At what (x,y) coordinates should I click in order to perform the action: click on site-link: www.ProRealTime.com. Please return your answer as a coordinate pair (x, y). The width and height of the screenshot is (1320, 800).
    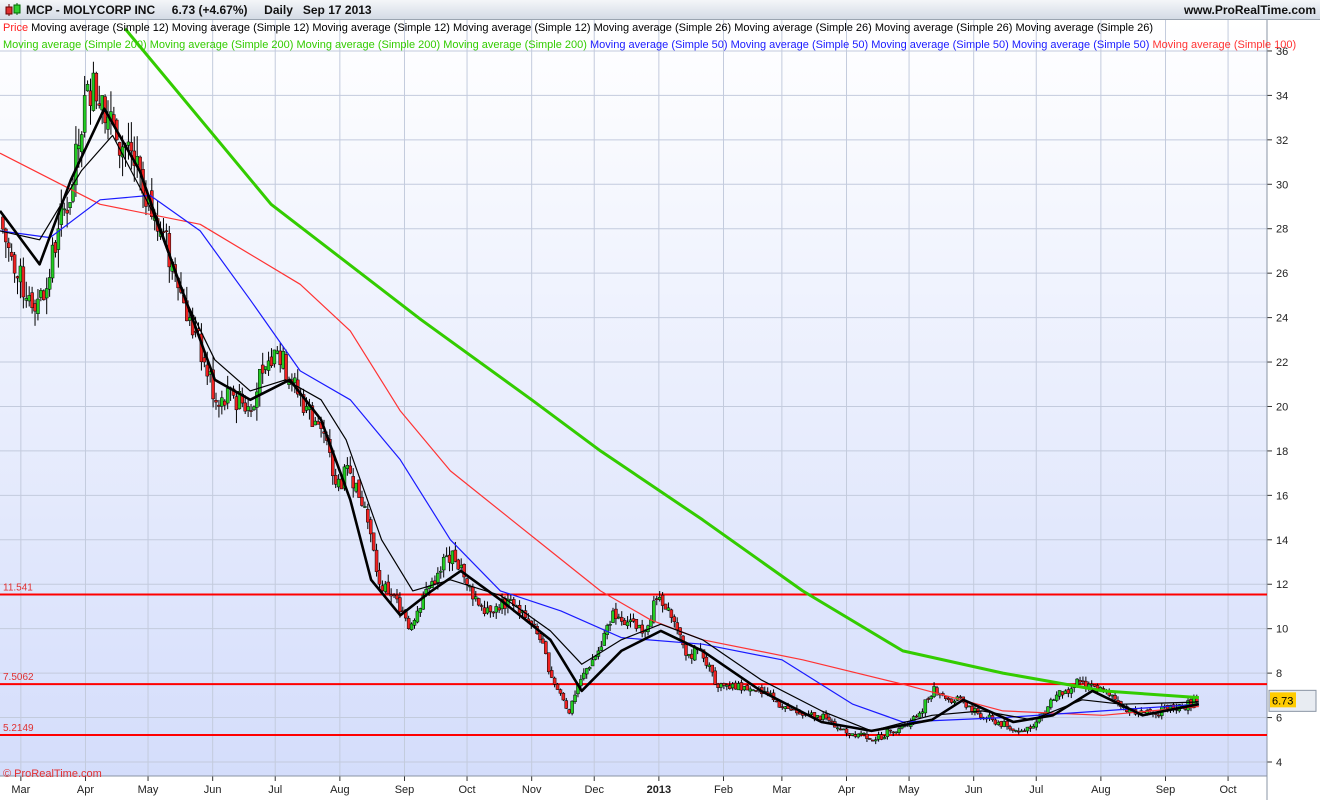
    Looking at the image, I should click on (1250, 10).